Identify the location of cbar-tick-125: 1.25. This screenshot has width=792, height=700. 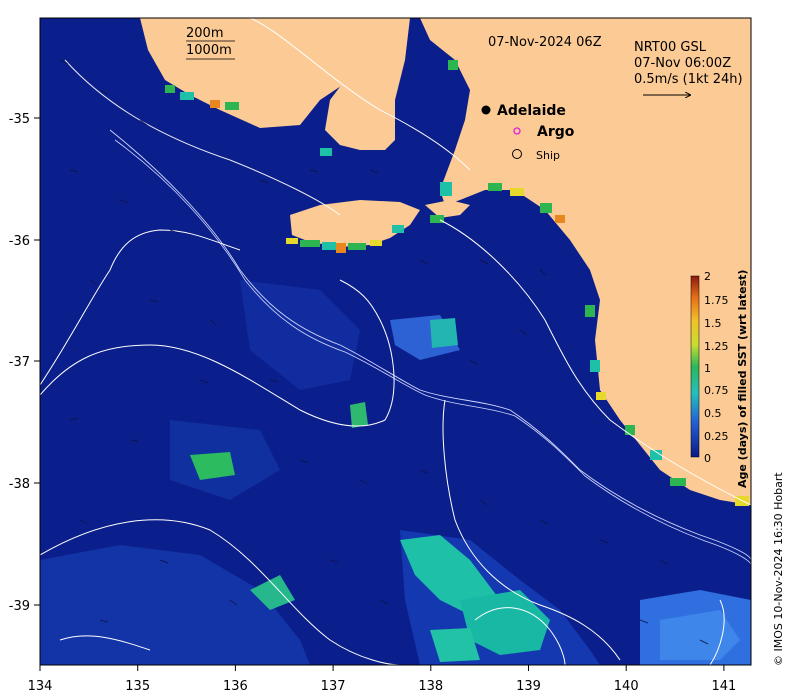
(716, 346).